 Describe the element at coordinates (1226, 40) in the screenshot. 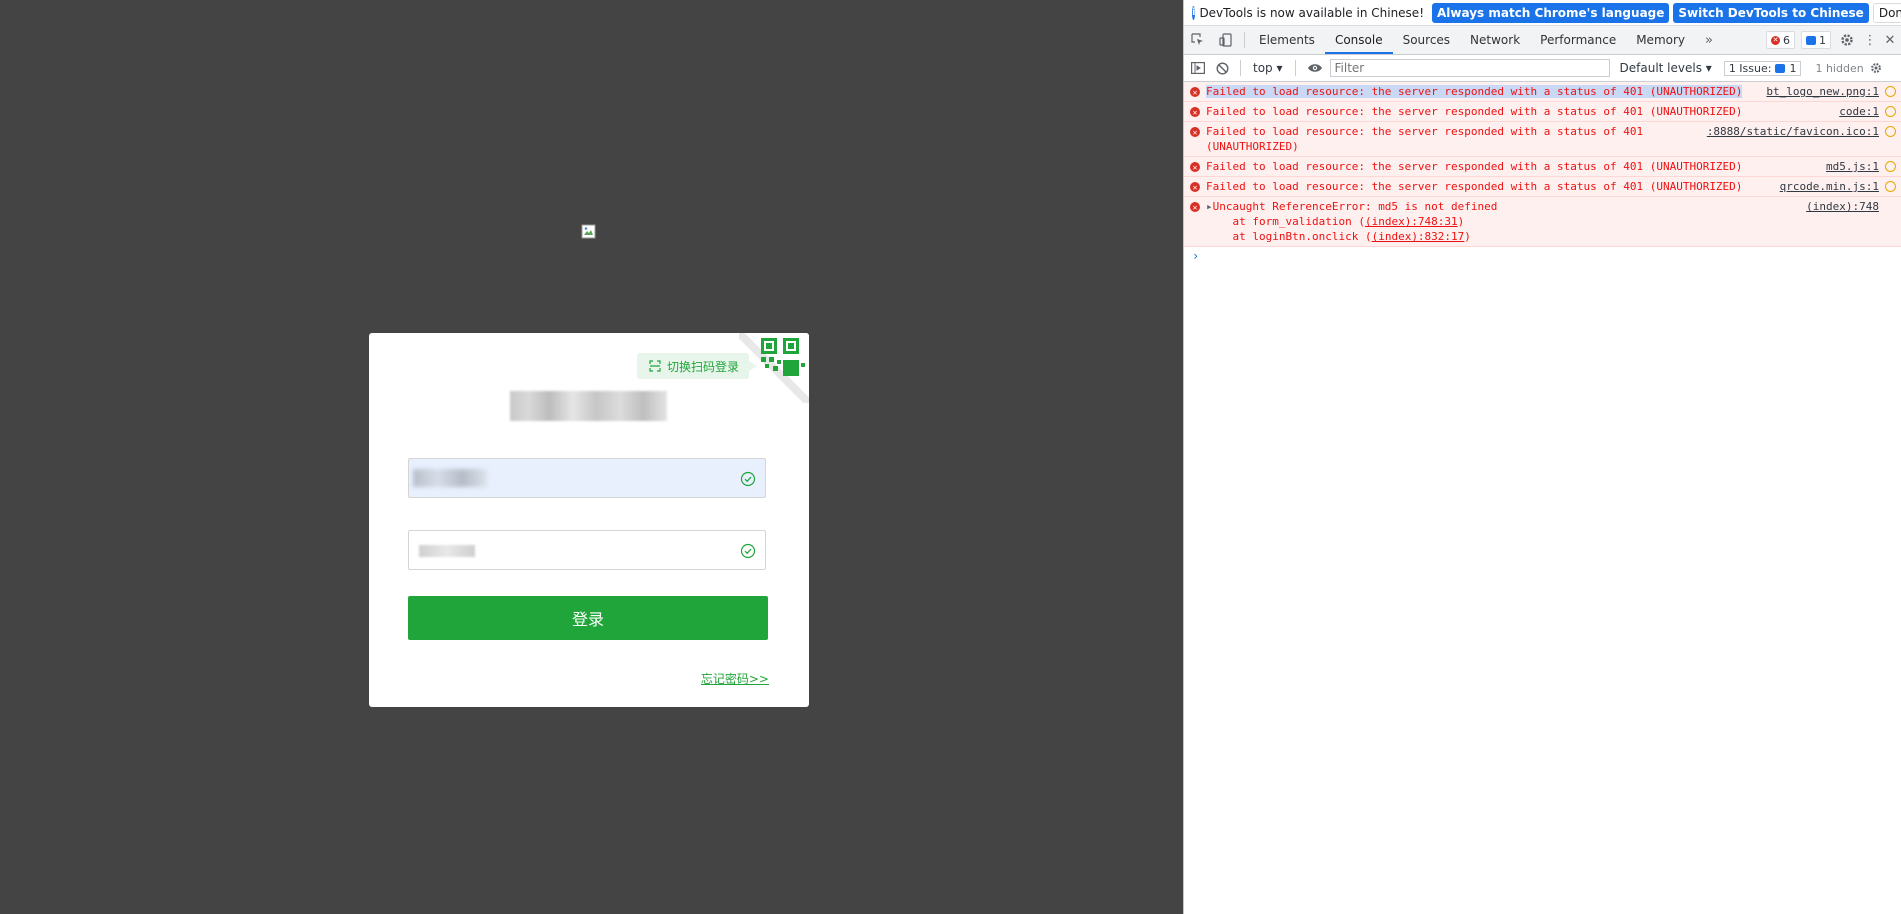

I see `device-toolbar-icon` at that location.